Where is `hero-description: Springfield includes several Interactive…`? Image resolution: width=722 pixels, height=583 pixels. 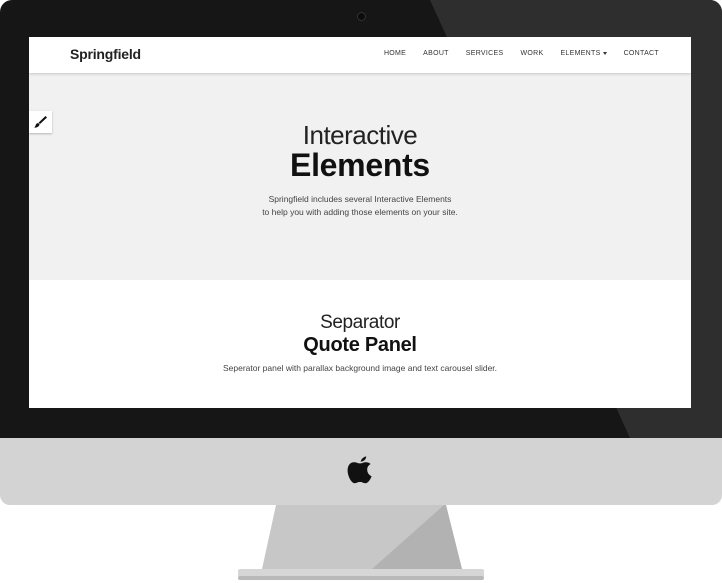
hero-description: Springfield includes several Interactive… is located at coordinates (360, 206).